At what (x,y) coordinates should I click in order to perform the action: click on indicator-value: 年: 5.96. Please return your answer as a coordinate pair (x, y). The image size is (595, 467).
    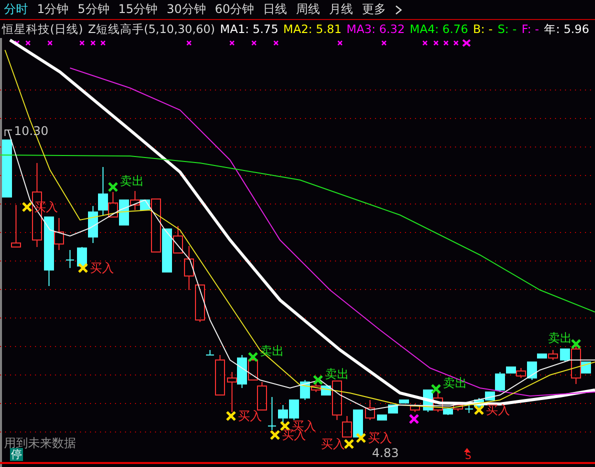
    Looking at the image, I should click on (567, 29).